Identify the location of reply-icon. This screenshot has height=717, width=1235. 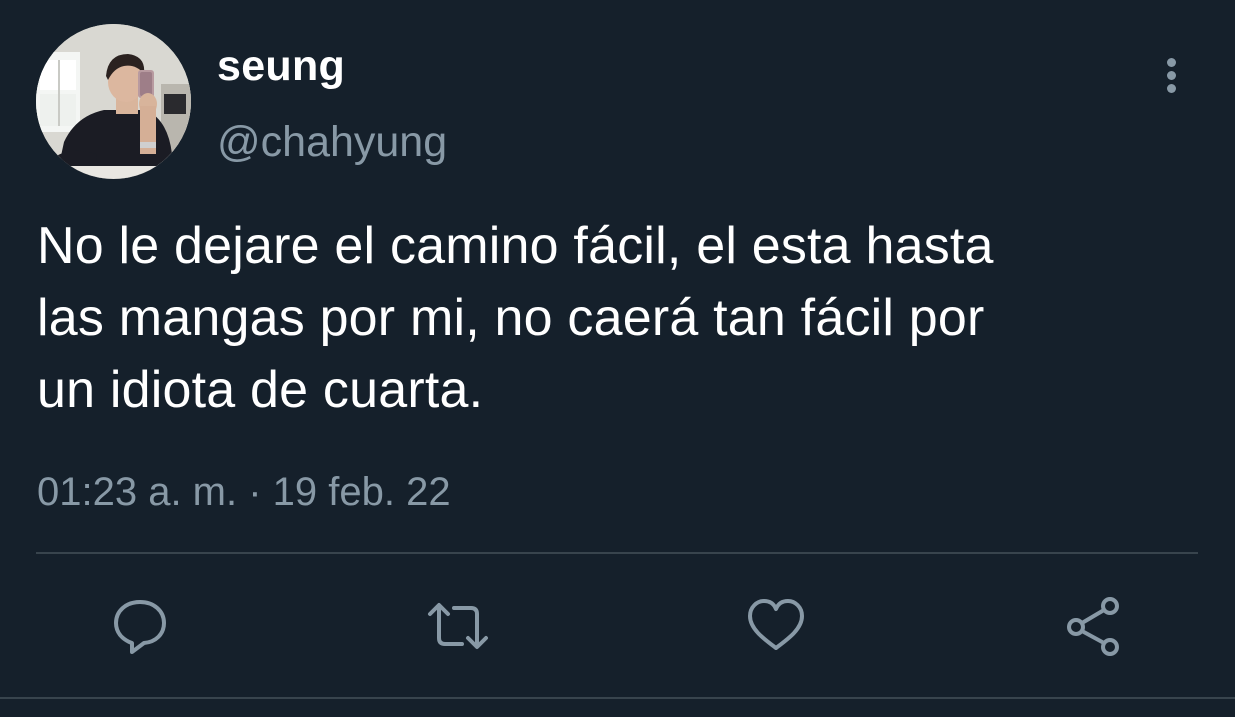
(140, 627).